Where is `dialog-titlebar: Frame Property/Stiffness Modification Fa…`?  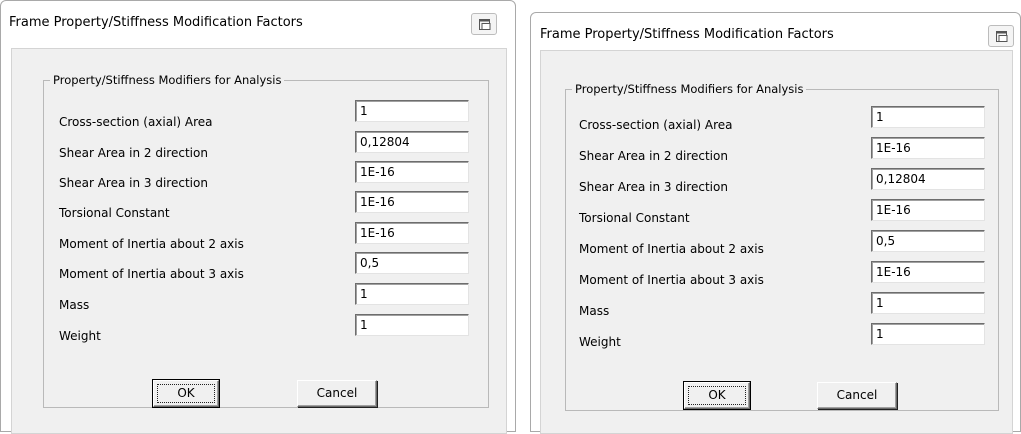
dialog-titlebar: Frame Property/Stiffness Modification Fa… is located at coordinates (258, 23).